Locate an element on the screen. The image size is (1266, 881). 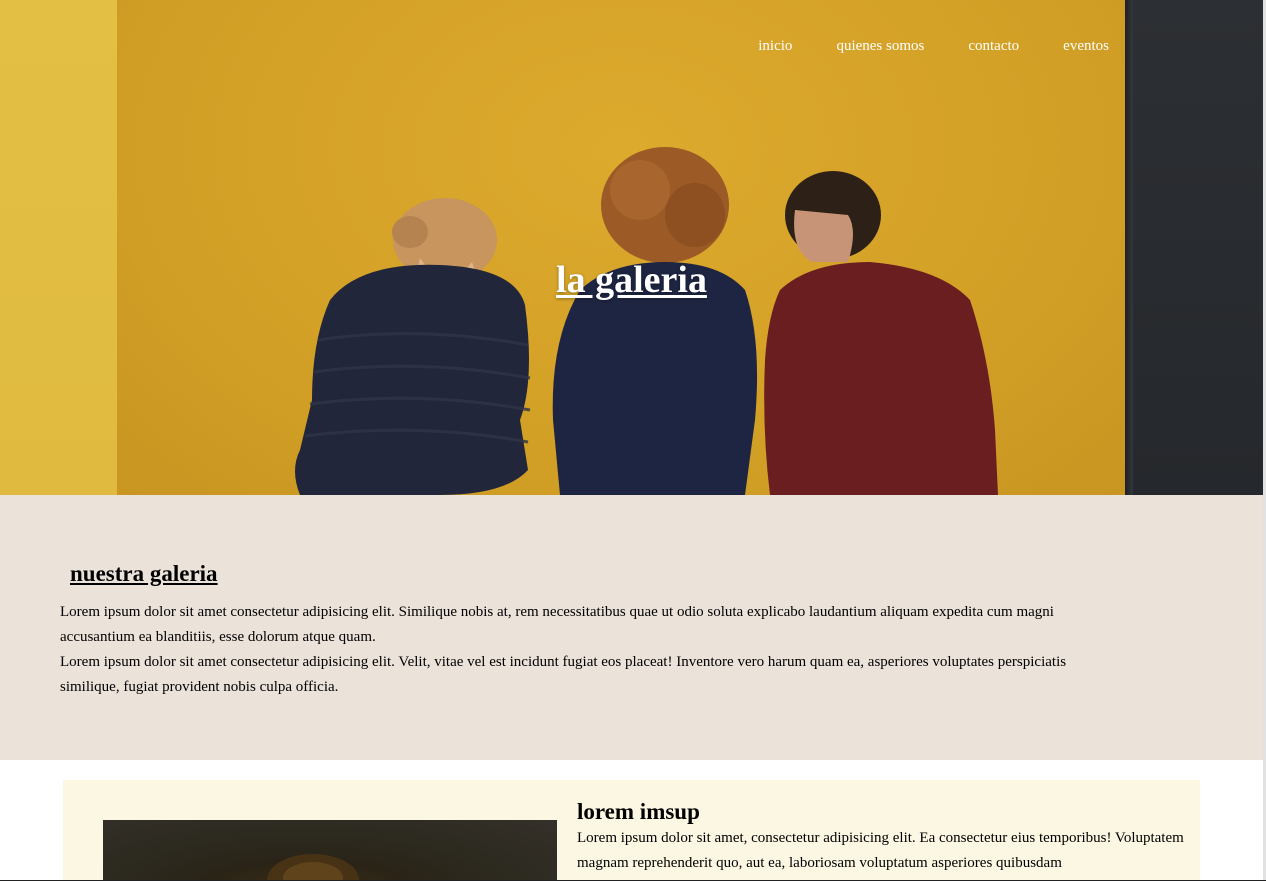
person-right is located at coordinates (881, 333).